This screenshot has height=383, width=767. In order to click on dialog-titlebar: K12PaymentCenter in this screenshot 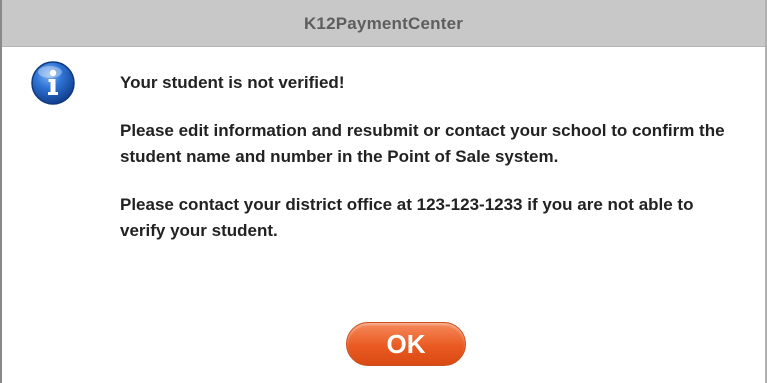, I will do `click(383, 23)`.